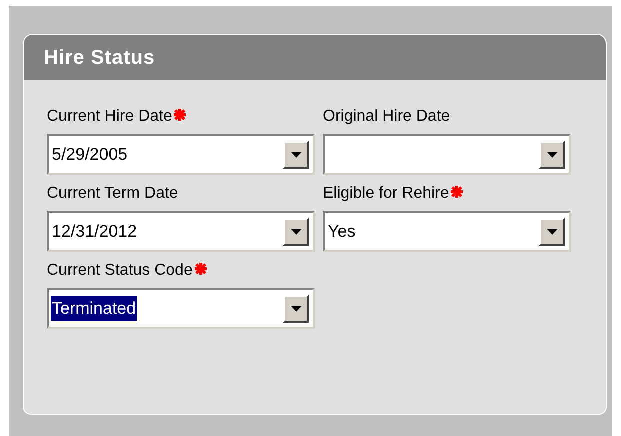 Image resolution: width=621 pixels, height=436 pixels. Describe the element at coordinates (112, 194) in the screenshot. I see `field-label: Current Term Date` at that location.